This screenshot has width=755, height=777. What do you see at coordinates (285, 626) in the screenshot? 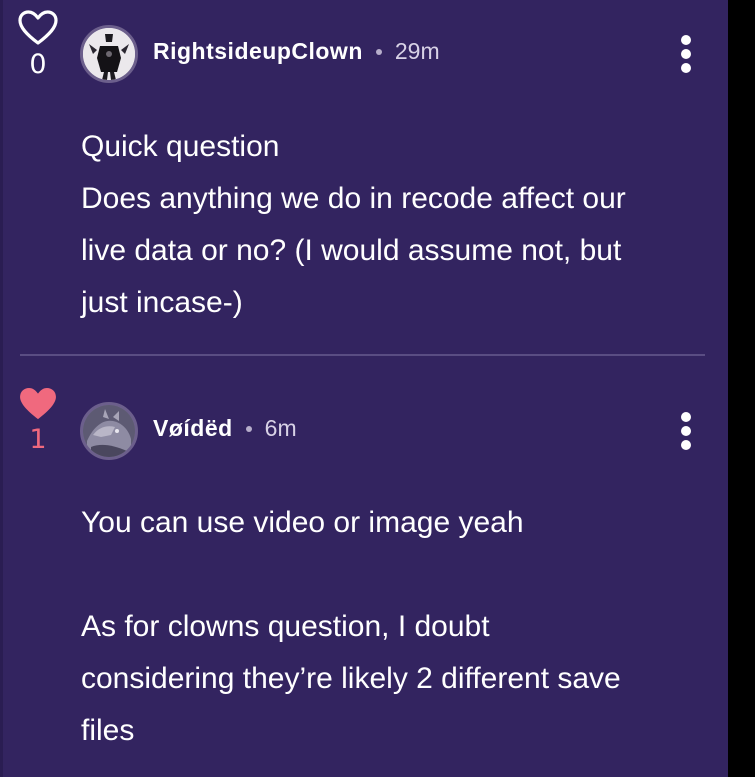
I see `comment-line: As for clowns question, I doubt` at bounding box center [285, 626].